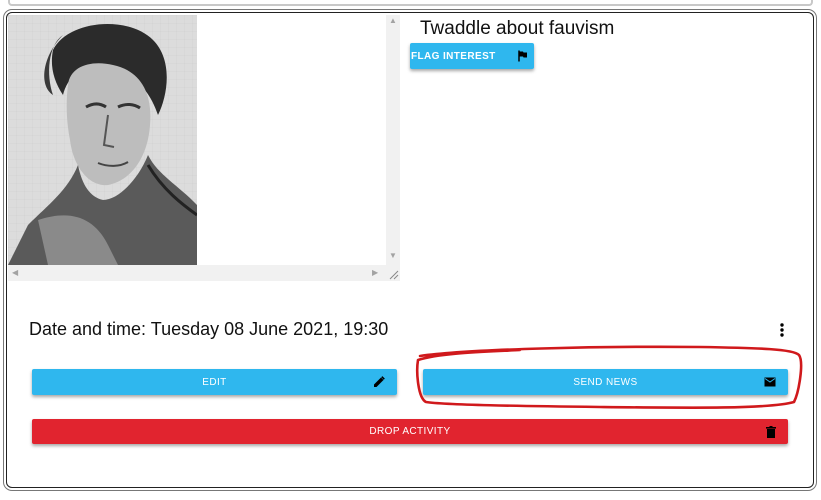 The image size is (821, 500). What do you see at coordinates (771, 431) in the screenshot?
I see `trash-icon` at bounding box center [771, 431].